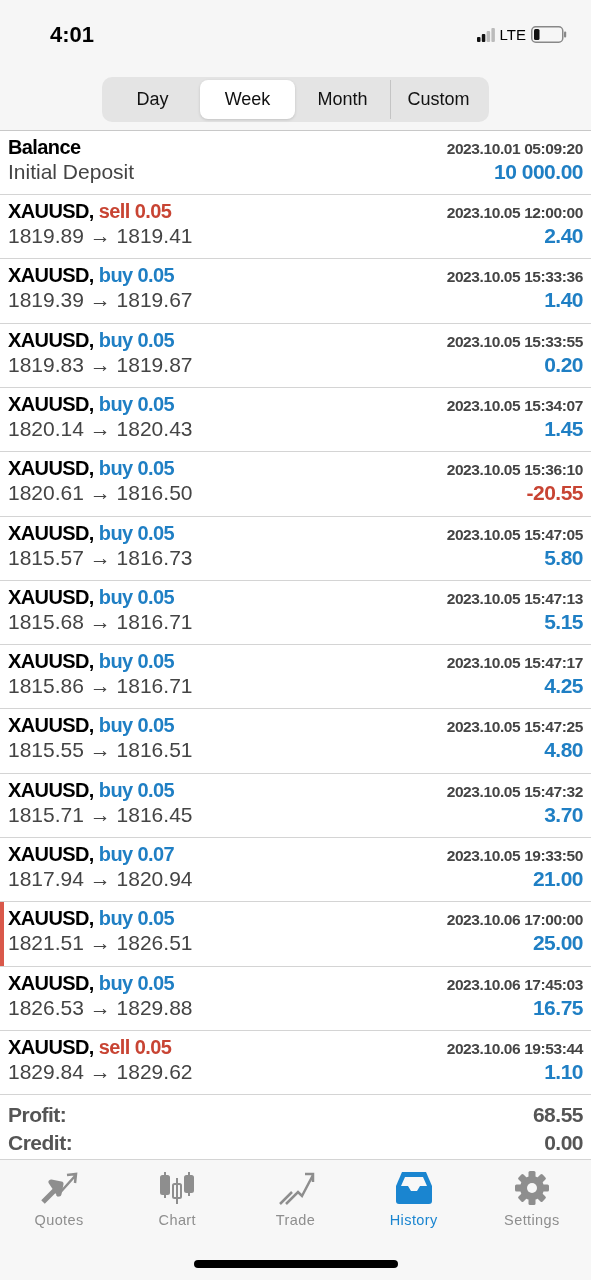 This screenshot has width=591, height=1280. What do you see at coordinates (100, 364) in the screenshot?
I see `deal-prices: 1819.83 → 1819.87` at bounding box center [100, 364].